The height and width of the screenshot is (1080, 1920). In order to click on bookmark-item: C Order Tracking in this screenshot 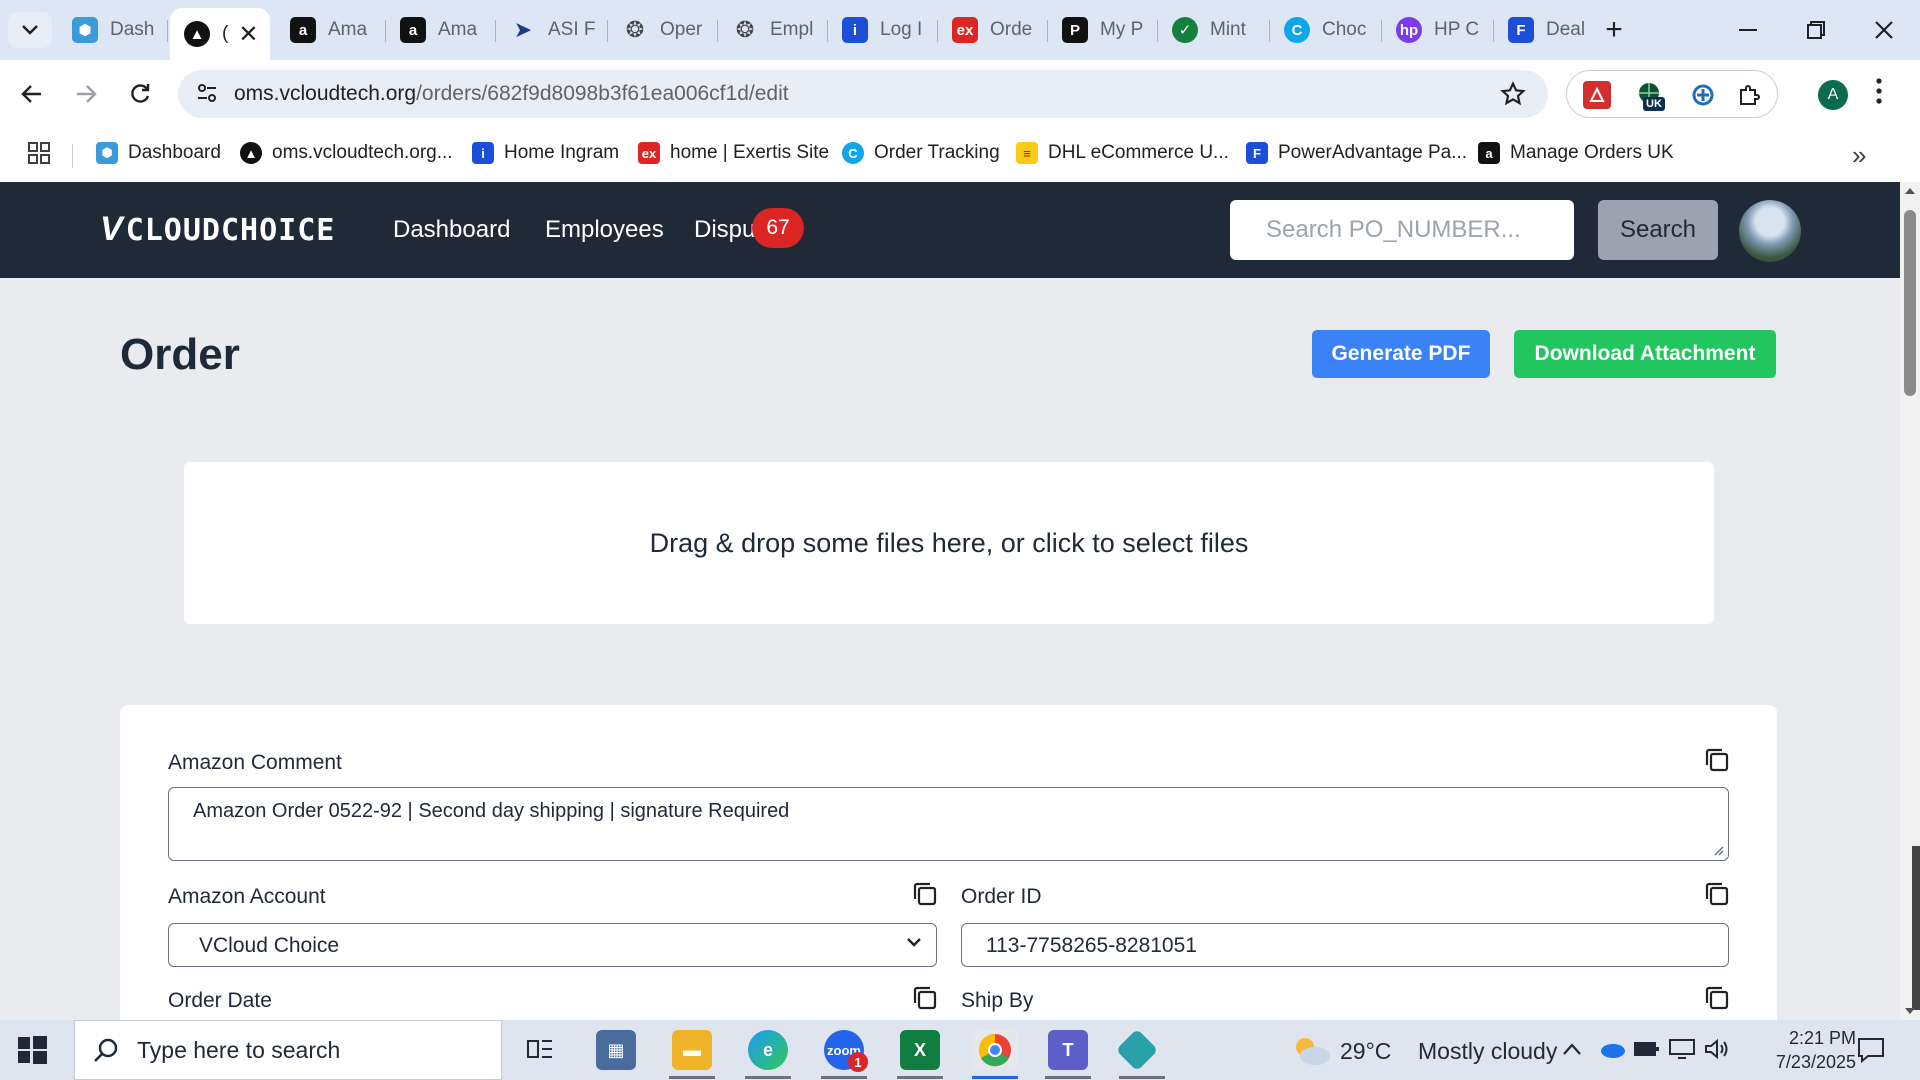, I will do `click(921, 153)`.